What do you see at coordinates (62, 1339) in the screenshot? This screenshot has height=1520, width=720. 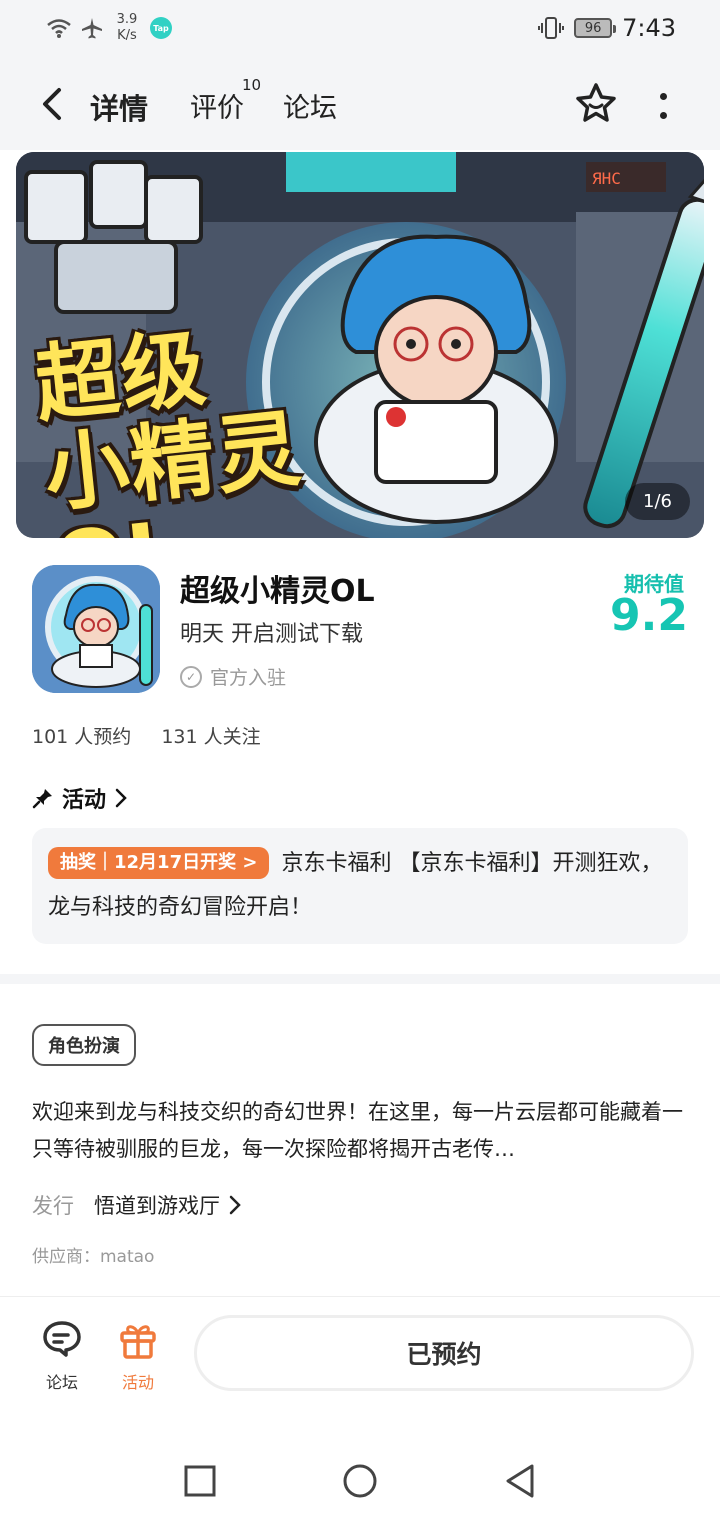 I see `chat-bubble-icon` at bounding box center [62, 1339].